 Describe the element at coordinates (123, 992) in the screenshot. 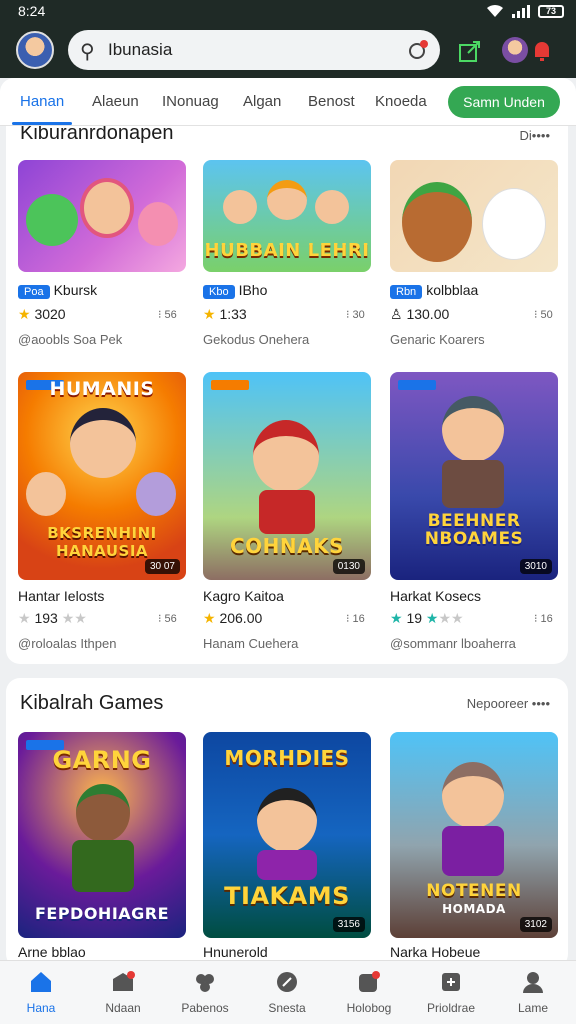

I see `nav-games: Ndaan` at that location.